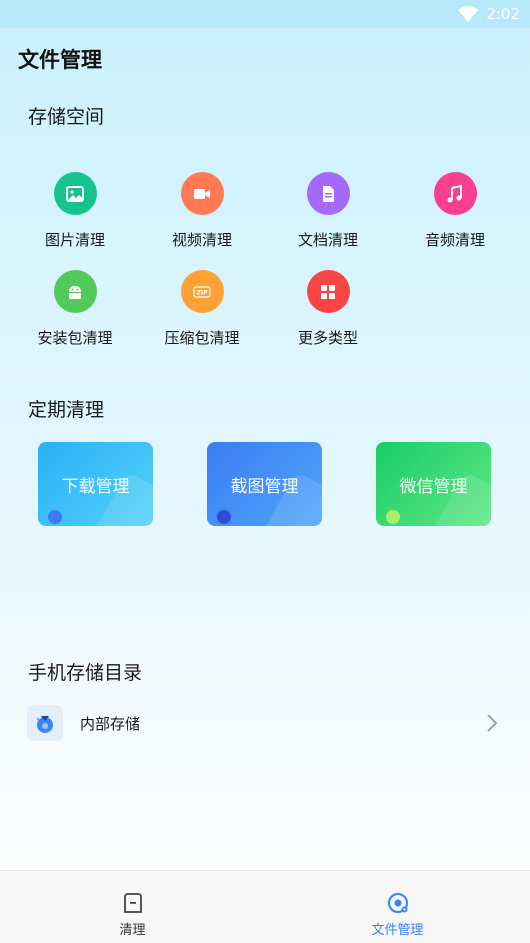 This screenshot has height=943, width=530. Describe the element at coordinates (75, 338) in the screenshot. I see `category-label: 安装包清理` at that location.